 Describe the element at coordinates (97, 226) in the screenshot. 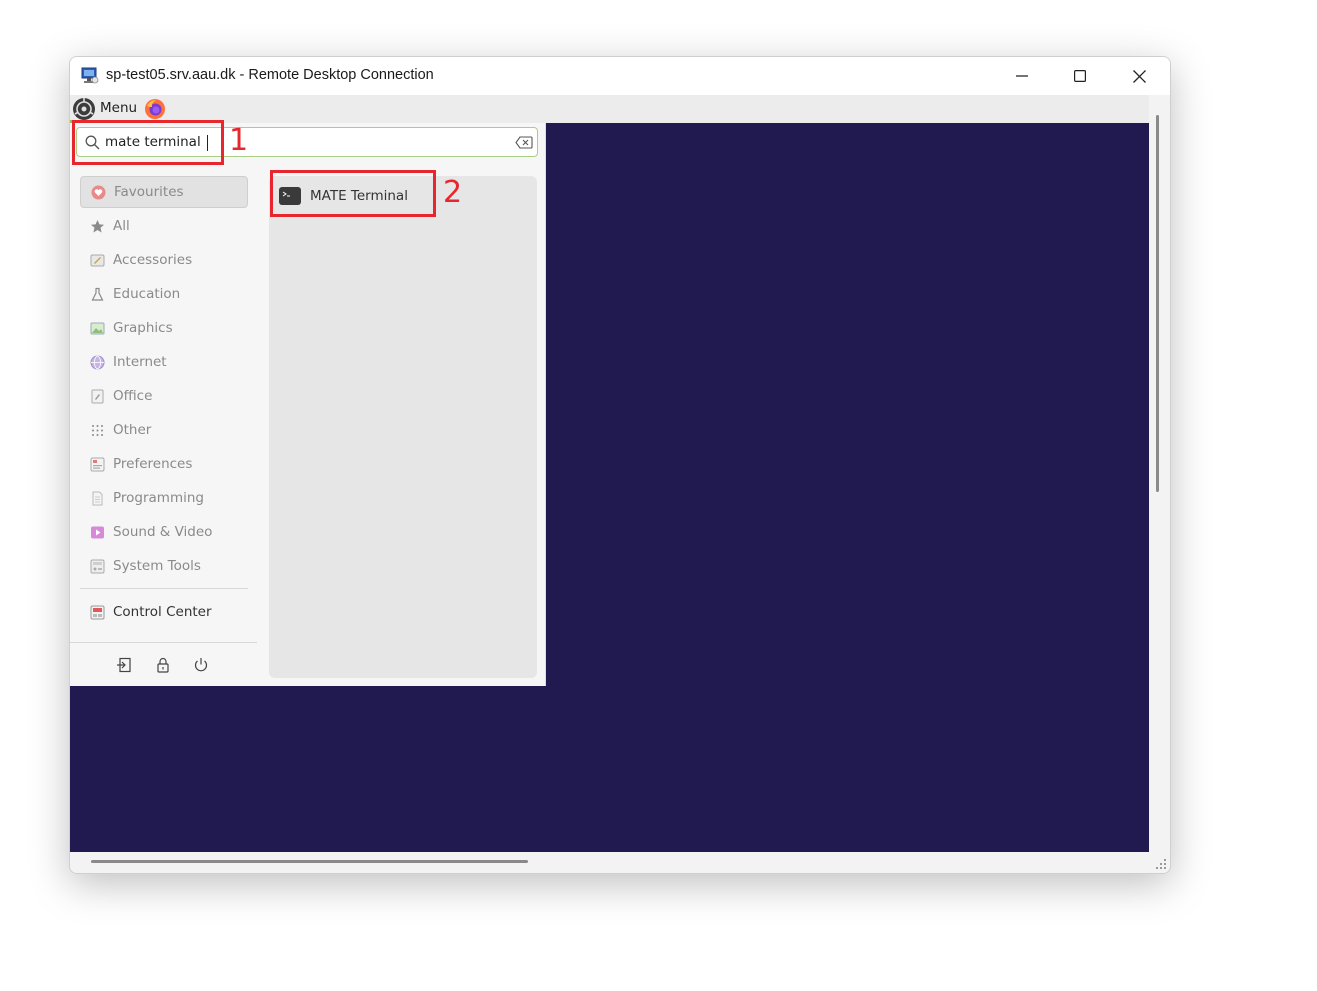

I see `star-icon` at that location.